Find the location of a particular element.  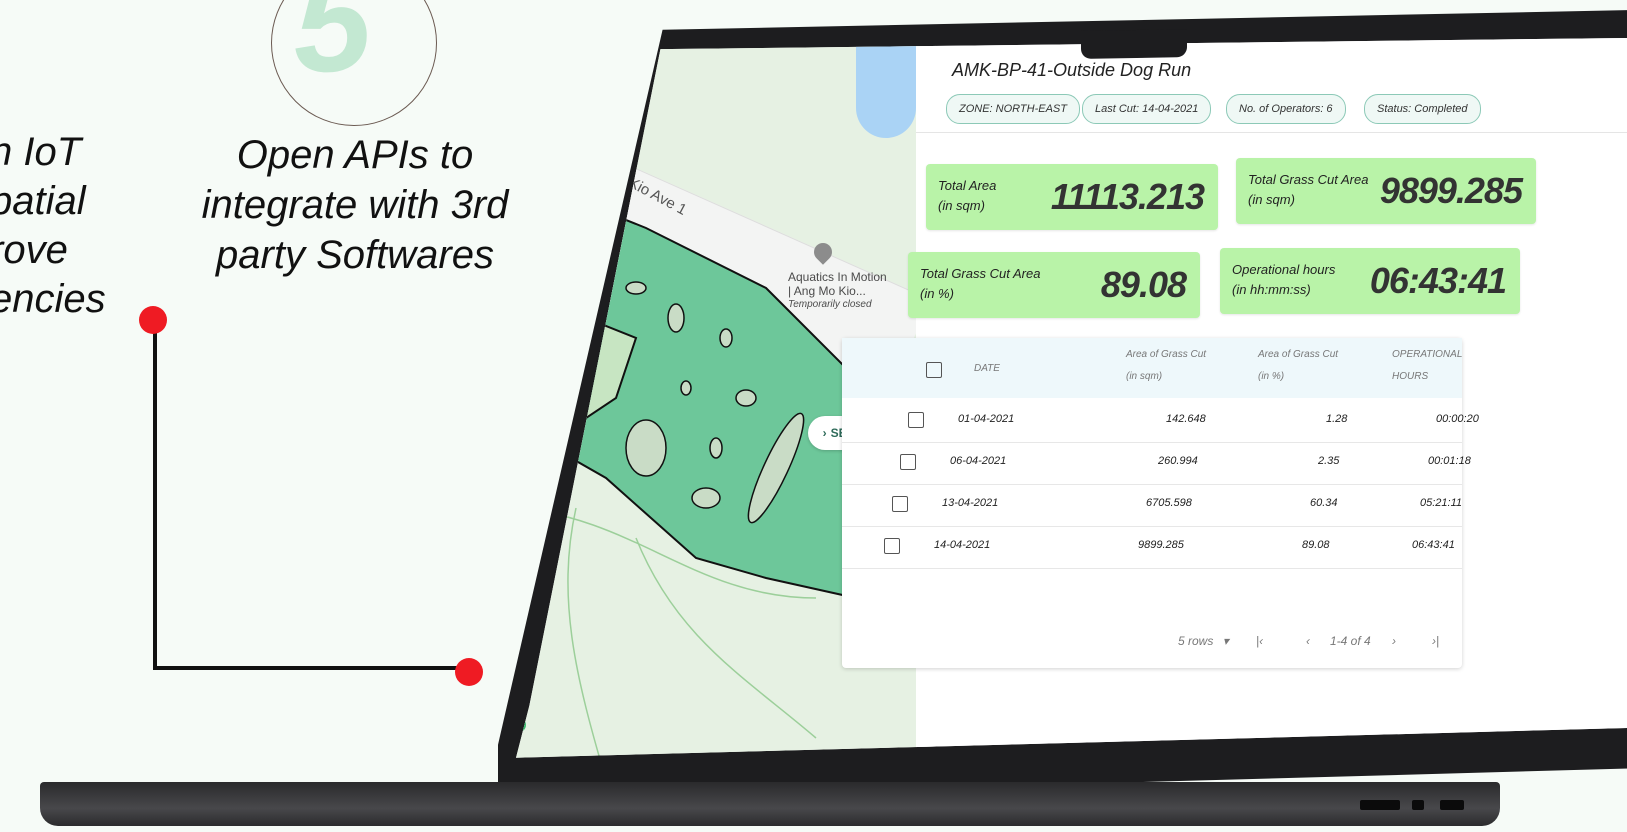

card-label: Total Grass Cut Area (in sqm) is located at coordinates (1308, 190).